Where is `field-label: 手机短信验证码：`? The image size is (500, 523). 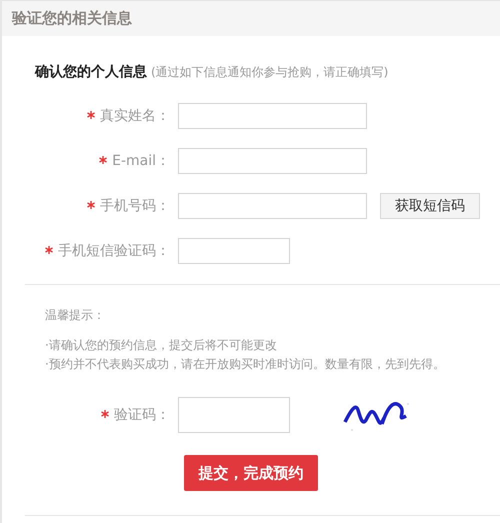
field-label: 手机短信验证码： is located at coordinates (114, 251).